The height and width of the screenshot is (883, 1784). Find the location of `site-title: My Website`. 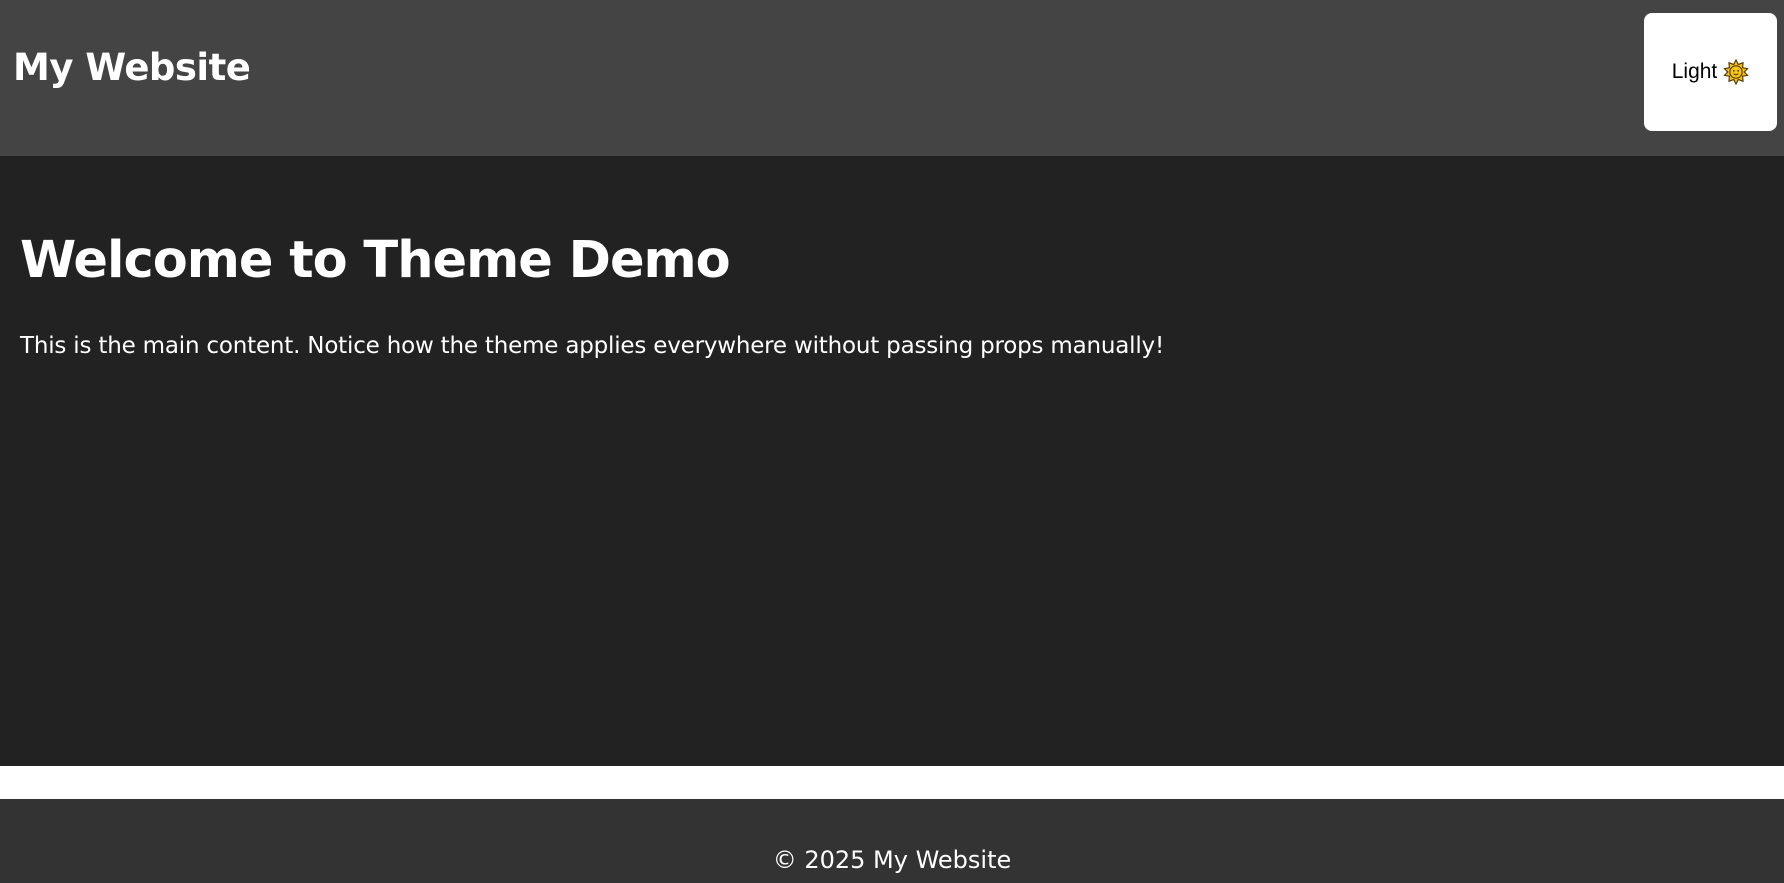

site-title: My Website is located at coordinates (132, 67).